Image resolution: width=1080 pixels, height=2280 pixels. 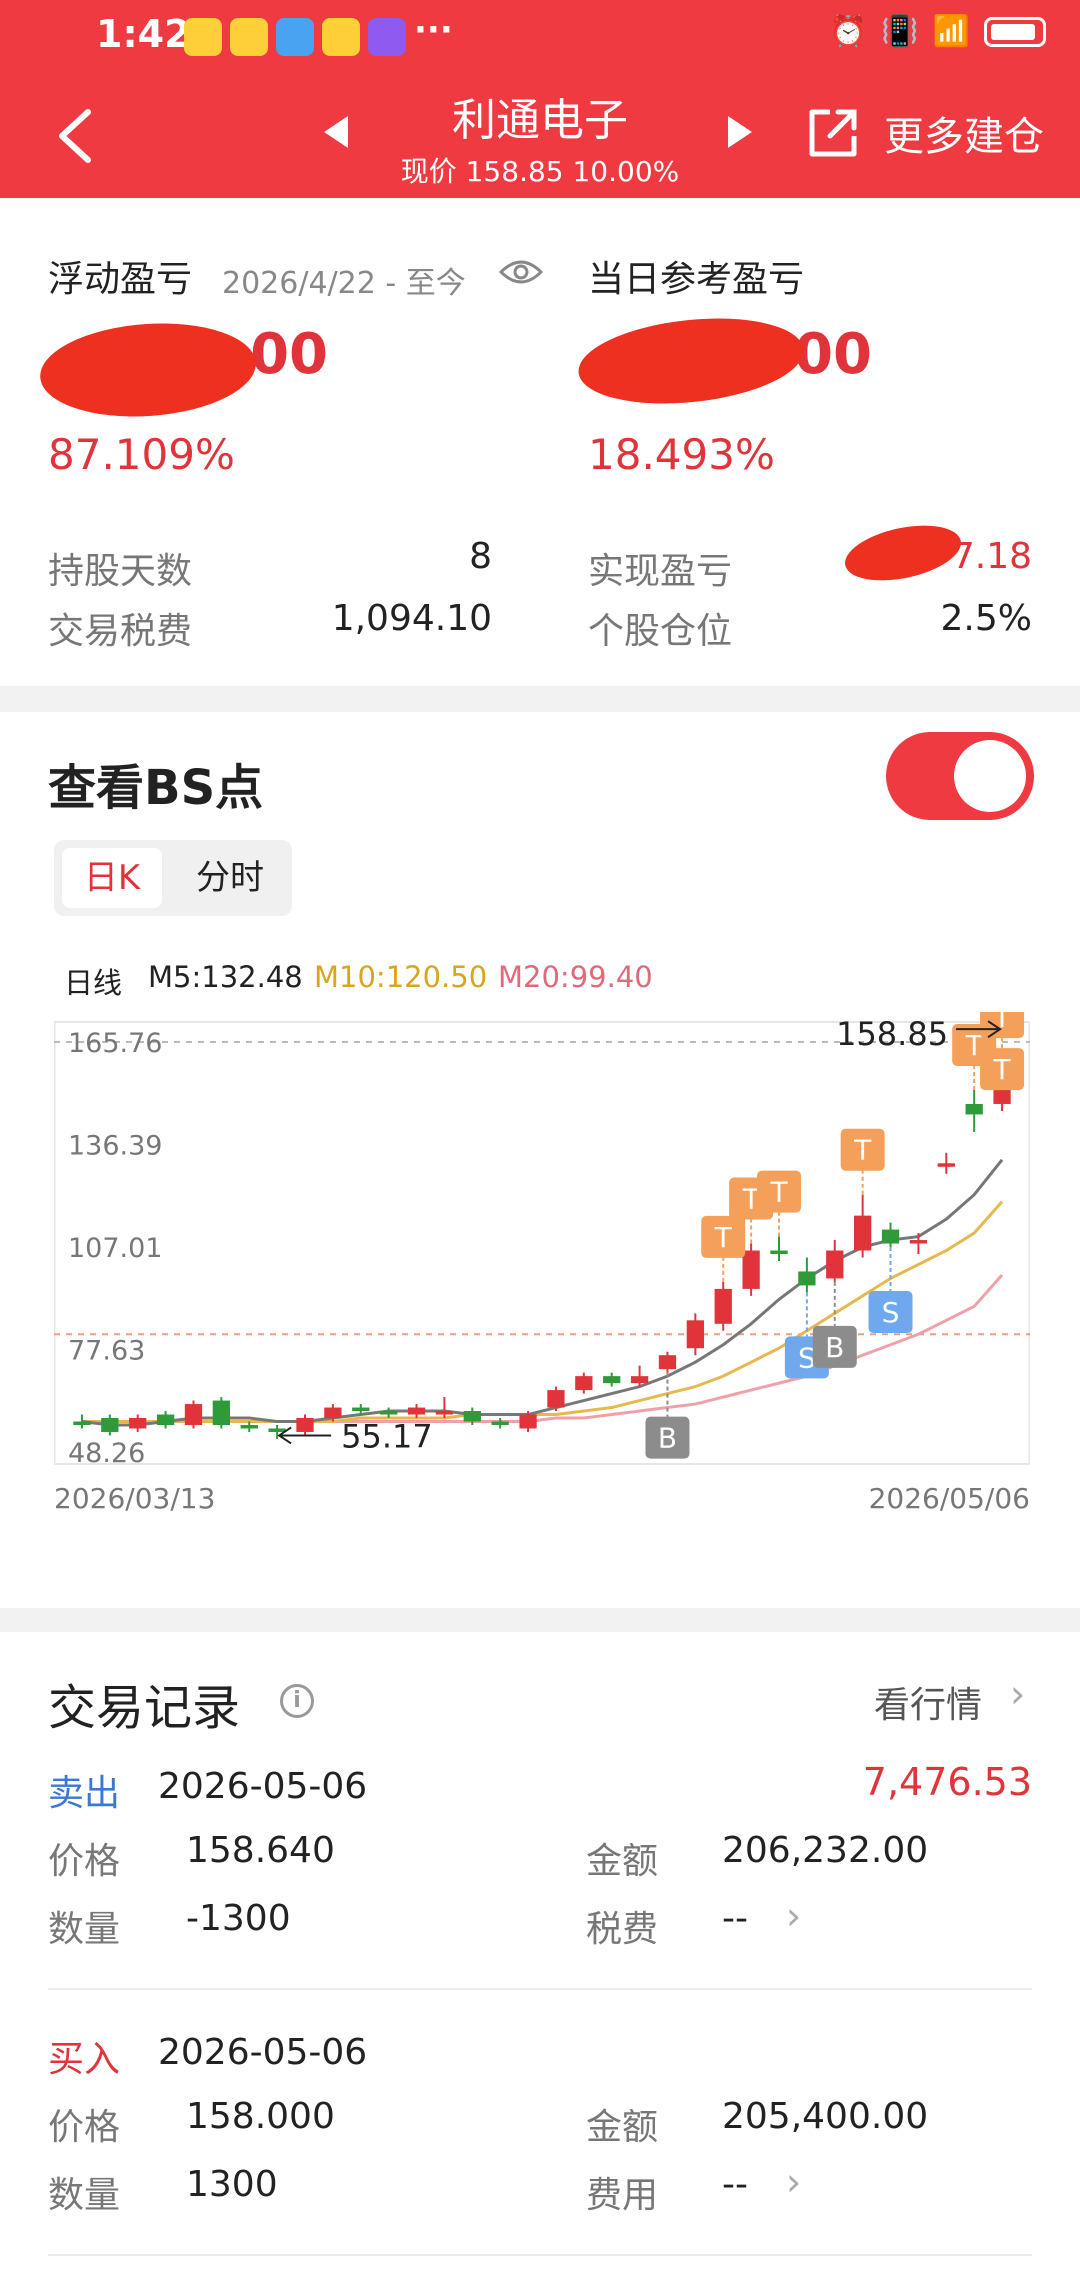 What do you see at coordinates (964, 133) in the screenshot?
I see `more-positions-button: 更多建仓` at bounding box center [964, 133].